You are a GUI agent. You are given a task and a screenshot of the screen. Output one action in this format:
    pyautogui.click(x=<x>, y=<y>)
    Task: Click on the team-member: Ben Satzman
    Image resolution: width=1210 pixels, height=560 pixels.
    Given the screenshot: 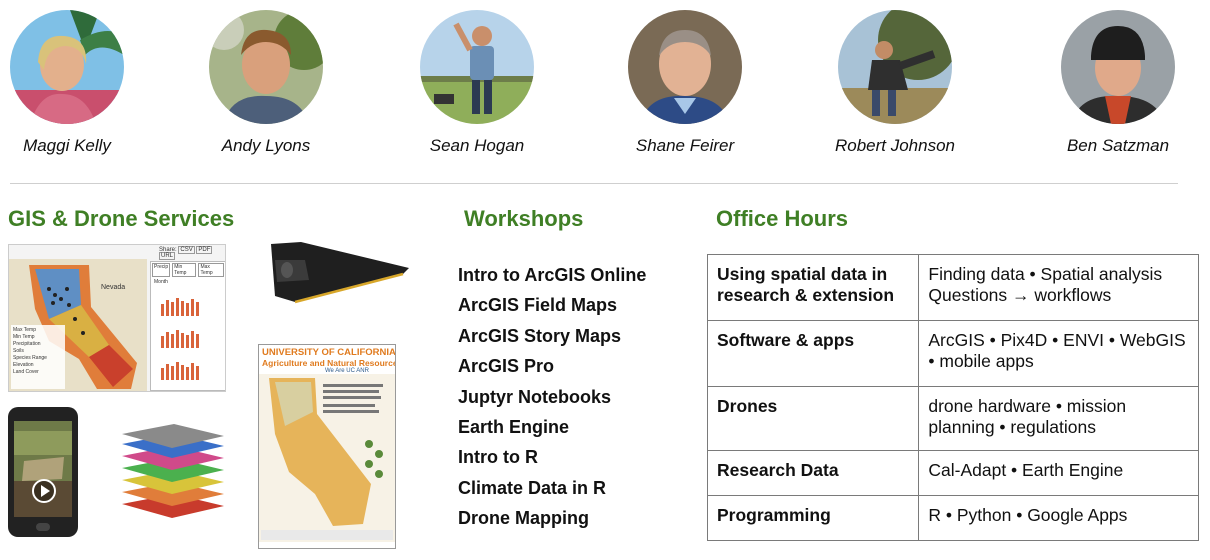 What is the action you would take?
    pyautogui.click(x=1118, y=83)
    